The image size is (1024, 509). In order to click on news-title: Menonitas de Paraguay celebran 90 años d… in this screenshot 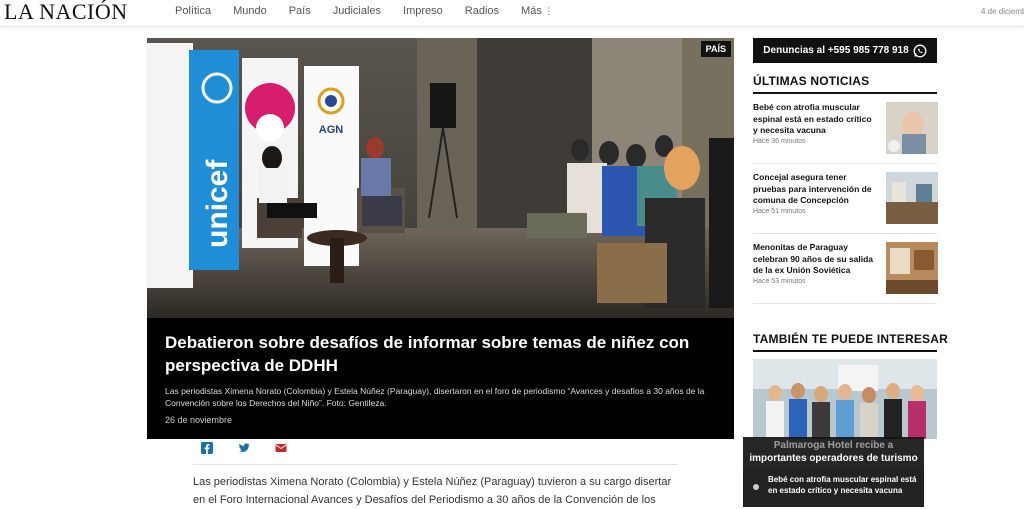, I will do `click(815, 259)`.